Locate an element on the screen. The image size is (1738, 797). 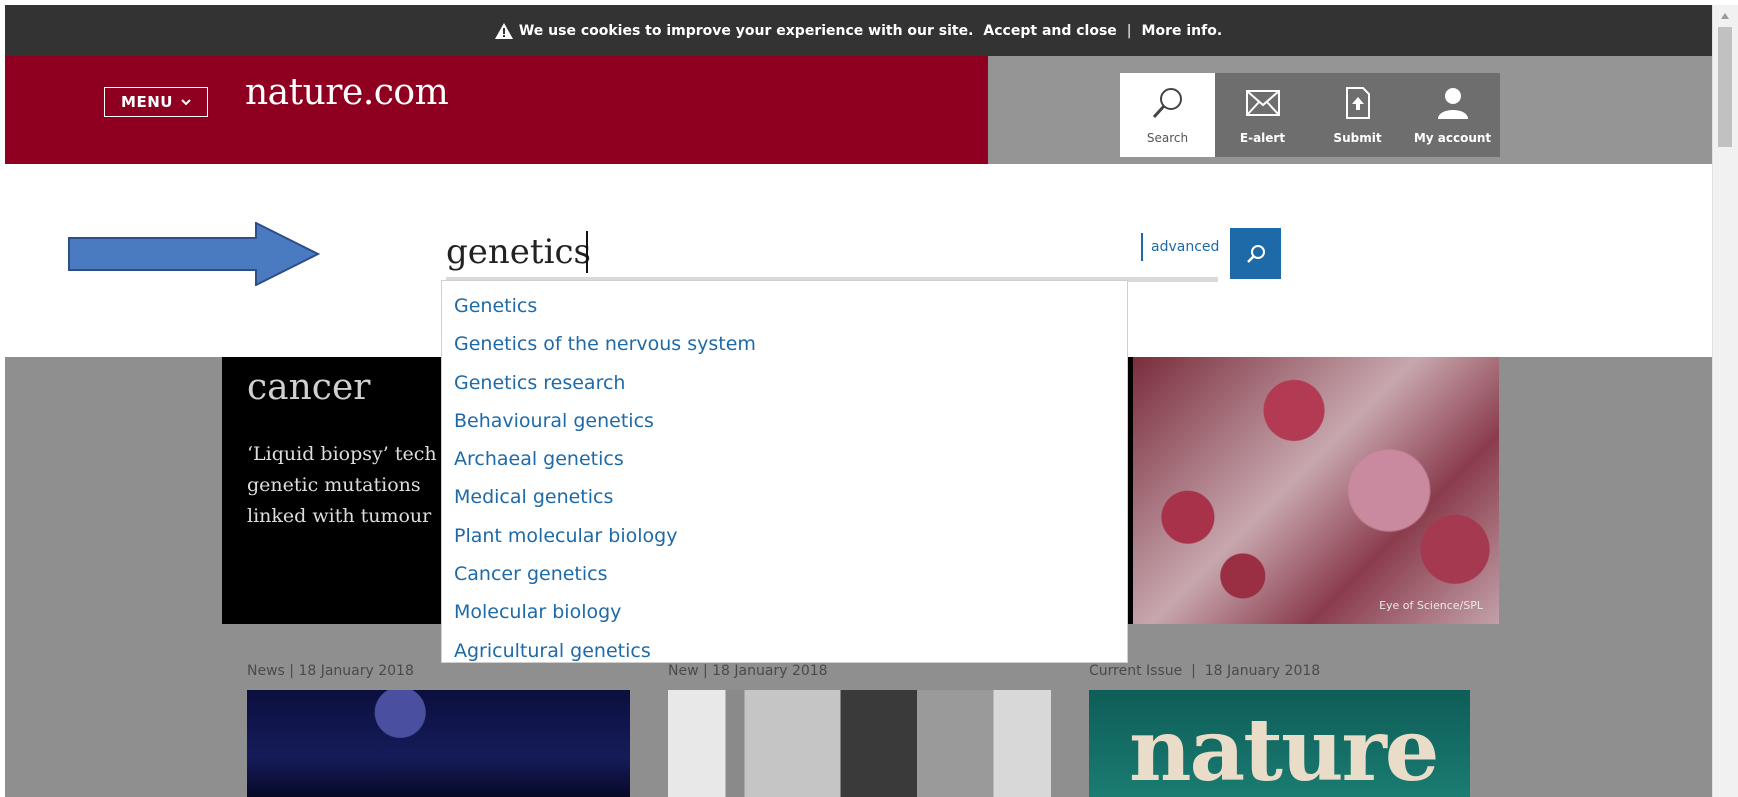
advanced-search-link: advanced is located at coordinates (1180, 247).